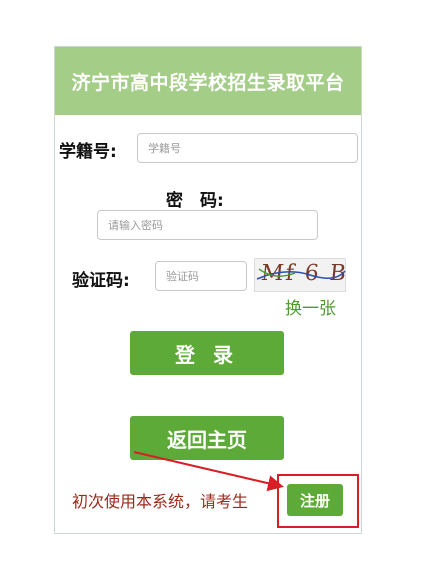 This screenshot has height=564, width=425. What do you see at coordinates (208, 471) in the screenshot?
I see `pointer-arrow` at bounding box center [208, 471].